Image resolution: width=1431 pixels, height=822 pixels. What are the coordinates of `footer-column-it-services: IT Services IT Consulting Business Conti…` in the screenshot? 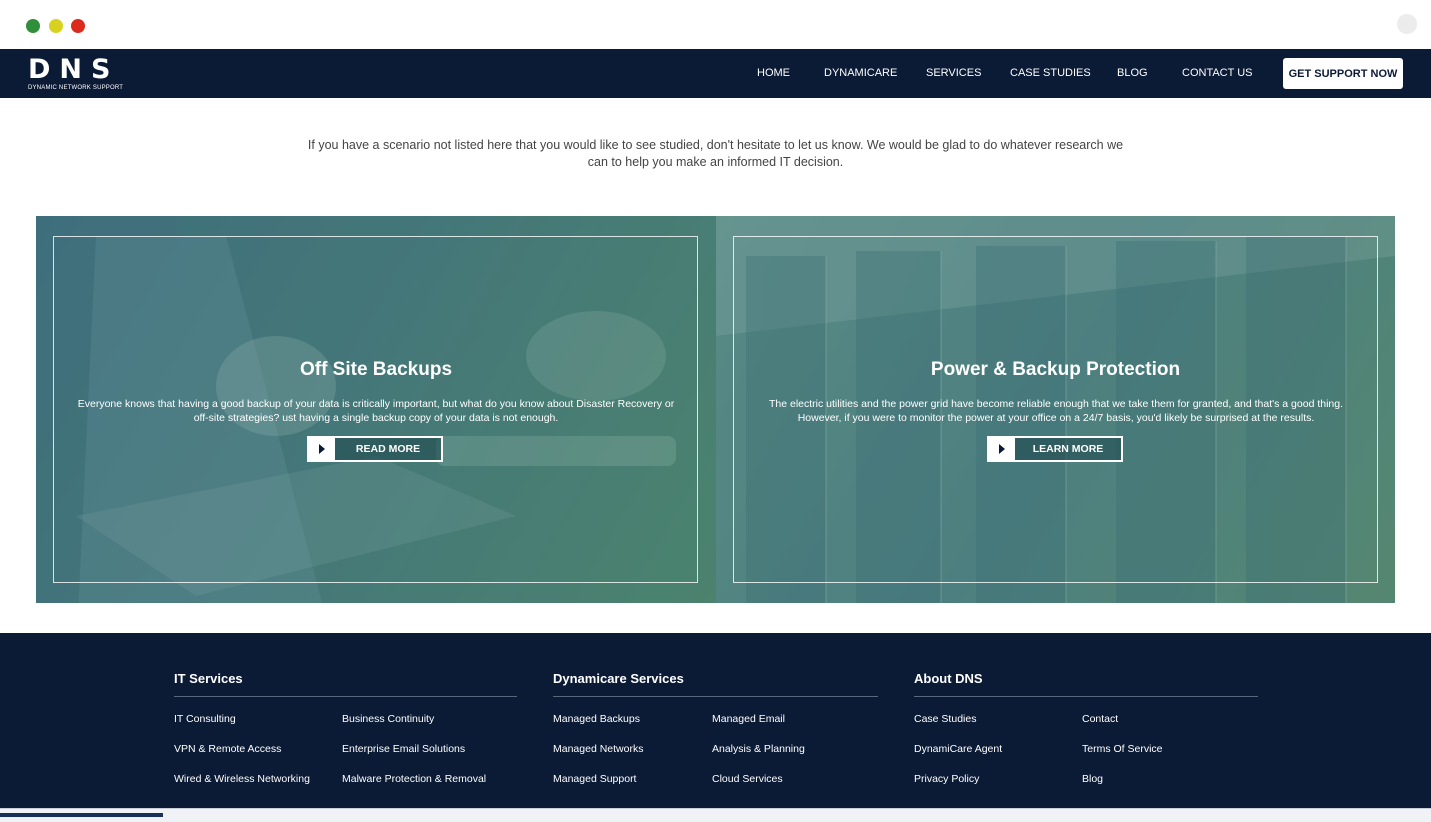 It's located at (345, 728).